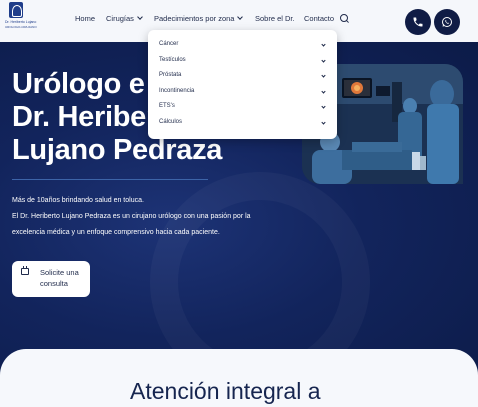 This screenshot has height=407, width=478. Describe the element at coordinates (120, 18) in the screenshot. I see `nav-surgeries-label: Cirugías` at that location.